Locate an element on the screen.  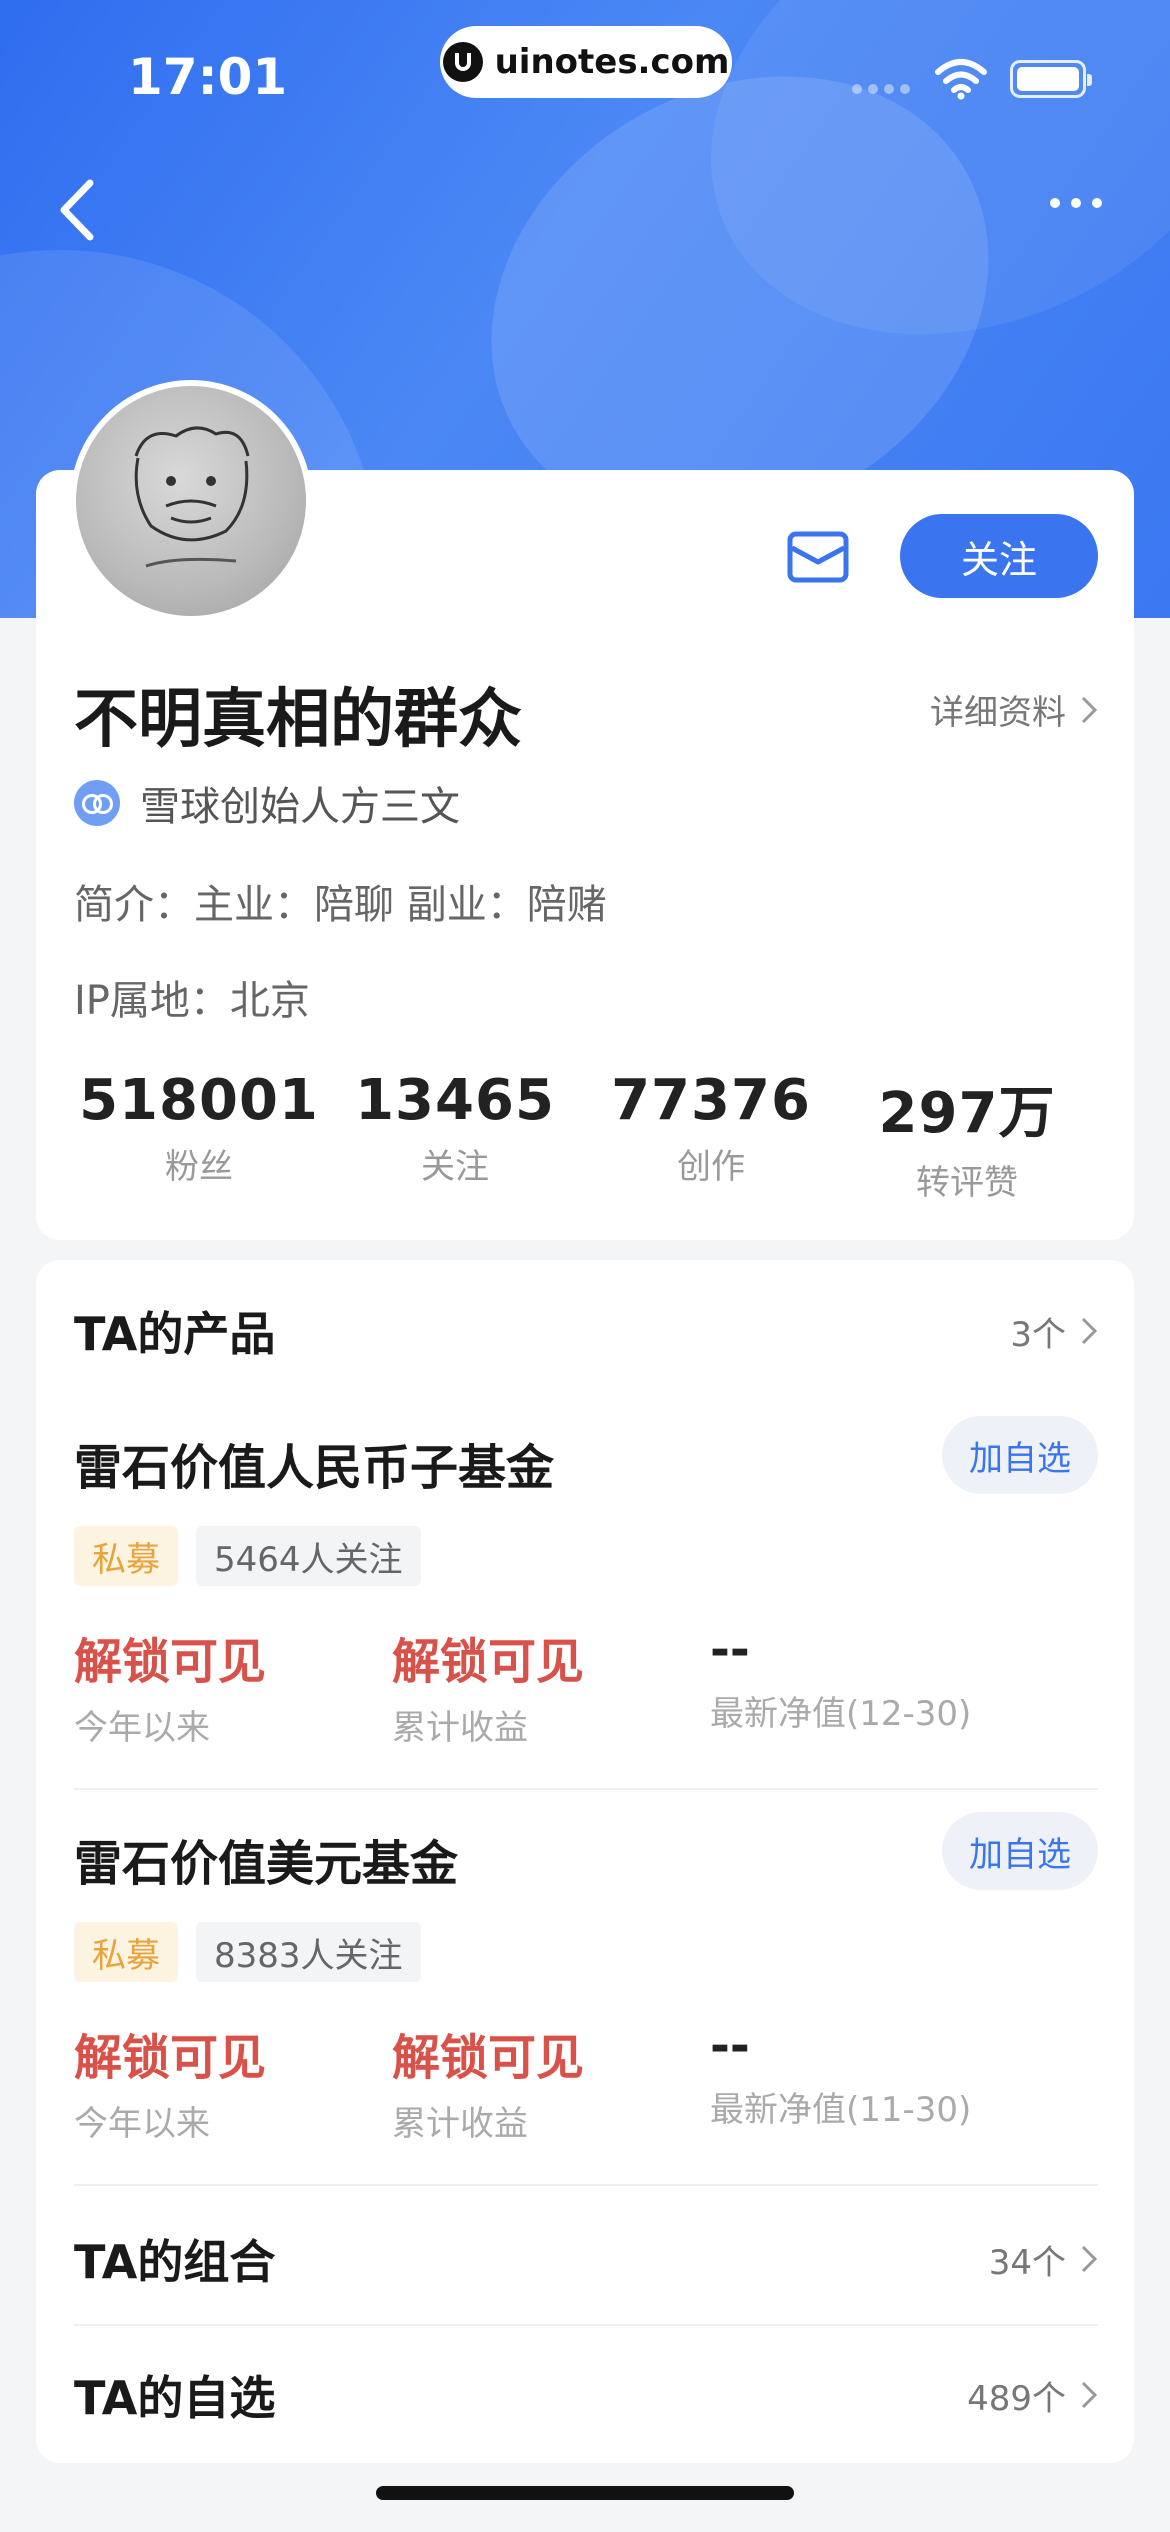
stat-posts: 77376 创作 is located at coordinates (711, 1136).